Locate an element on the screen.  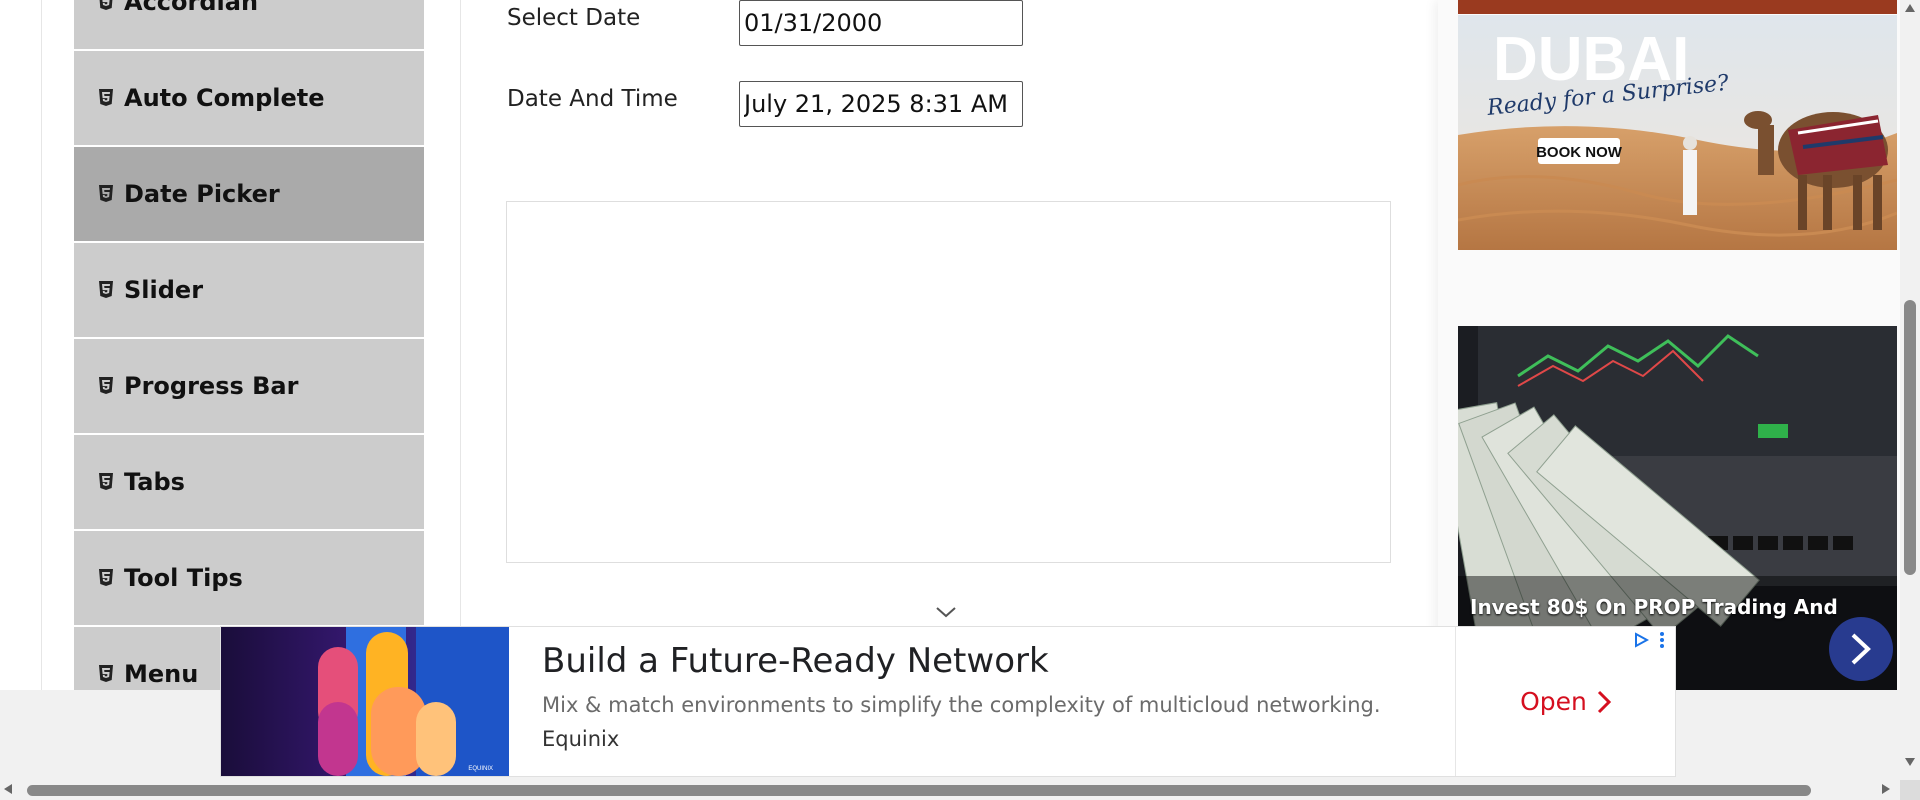
date-time-input is located at coordinates (881, 104).